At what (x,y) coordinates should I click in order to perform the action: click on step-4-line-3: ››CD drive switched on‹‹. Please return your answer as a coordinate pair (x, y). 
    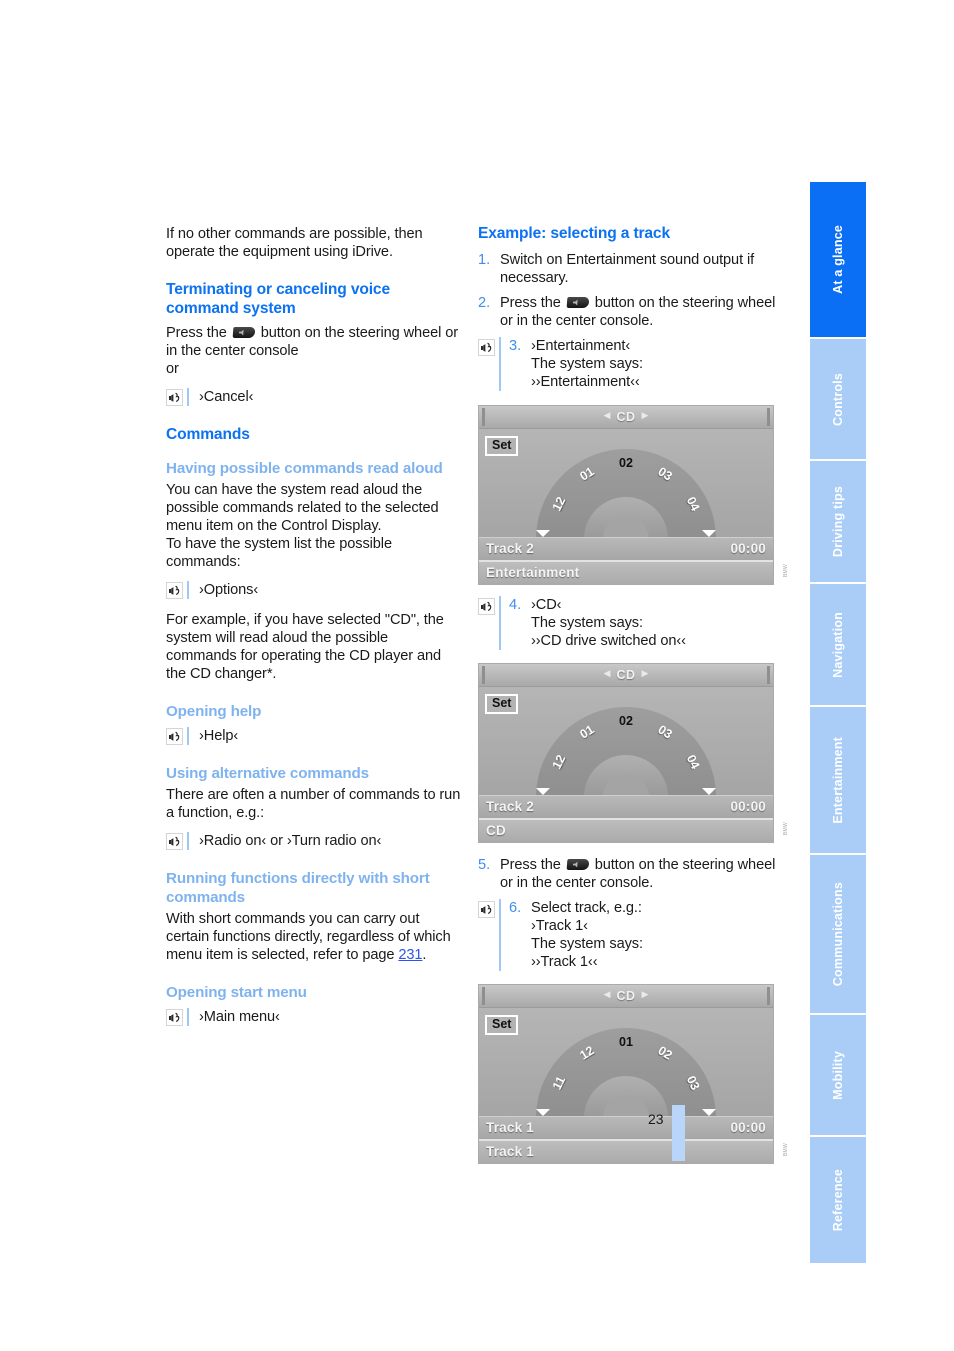
    Looking at the image, I should click on (608, 640).